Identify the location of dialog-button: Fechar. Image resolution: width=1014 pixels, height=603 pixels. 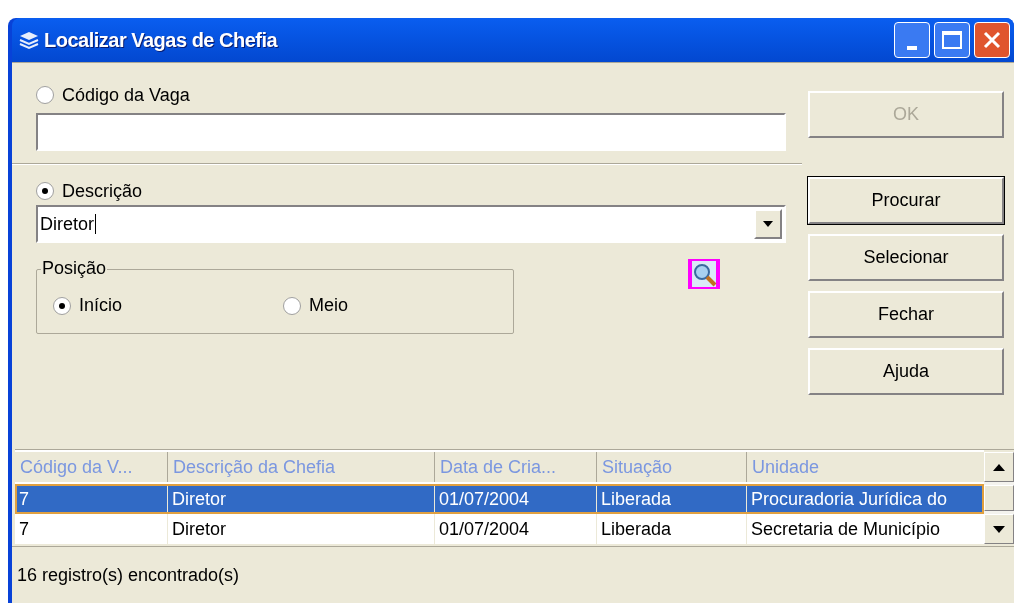
(906, 314).